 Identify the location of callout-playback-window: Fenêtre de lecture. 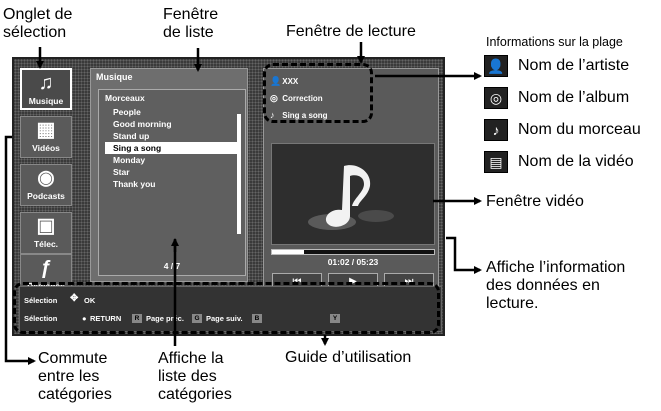
(351, 31).